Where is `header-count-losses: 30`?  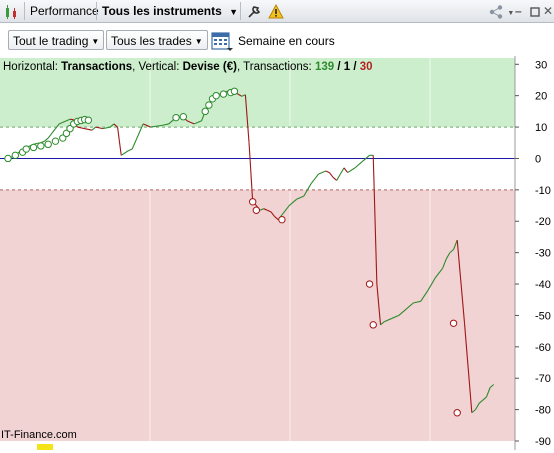 header-count-losses: 30 is located at coordinates (366, 67).